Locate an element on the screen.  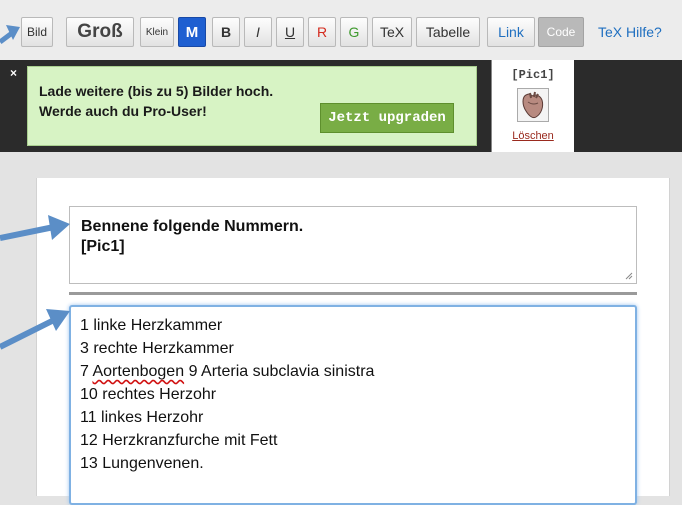
annotation-arrows is located at coordinates (35, 187).